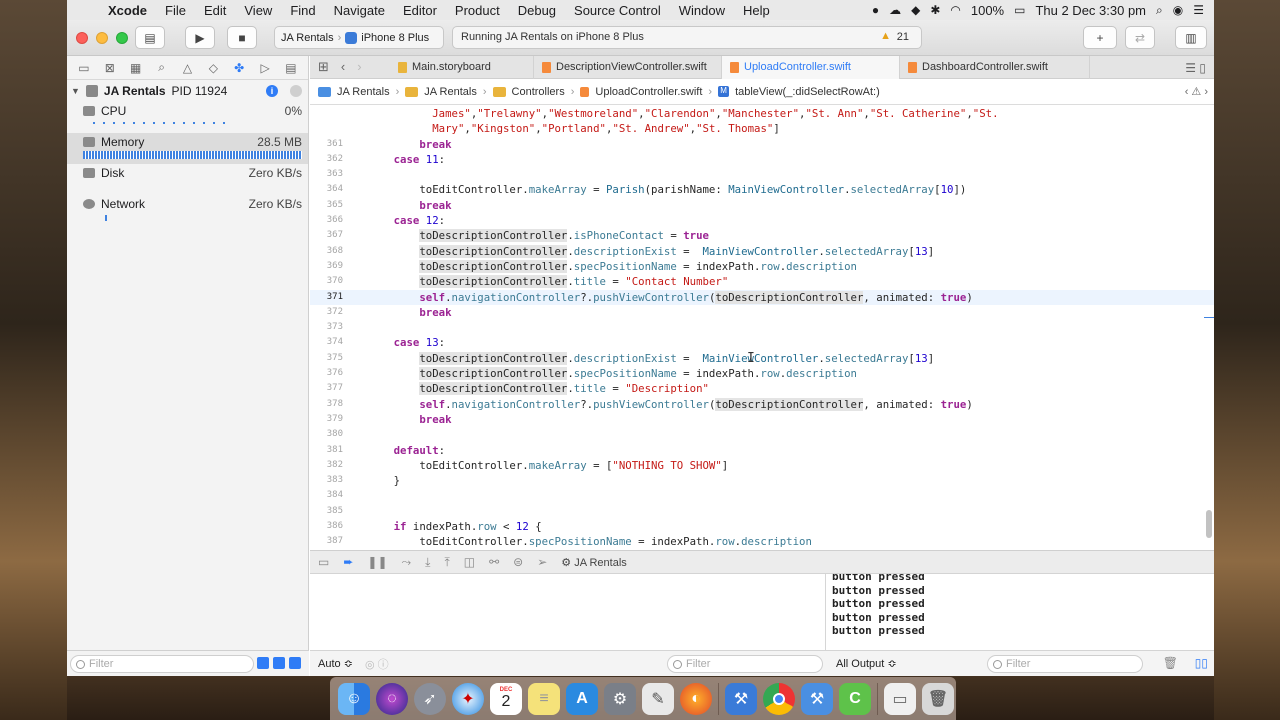 This screenshot has height=720, width=1280. What do you see at coordinates (987, 10) in the screenshot?
I see `battery-percent: 100%` at bounding box center [987, 10].